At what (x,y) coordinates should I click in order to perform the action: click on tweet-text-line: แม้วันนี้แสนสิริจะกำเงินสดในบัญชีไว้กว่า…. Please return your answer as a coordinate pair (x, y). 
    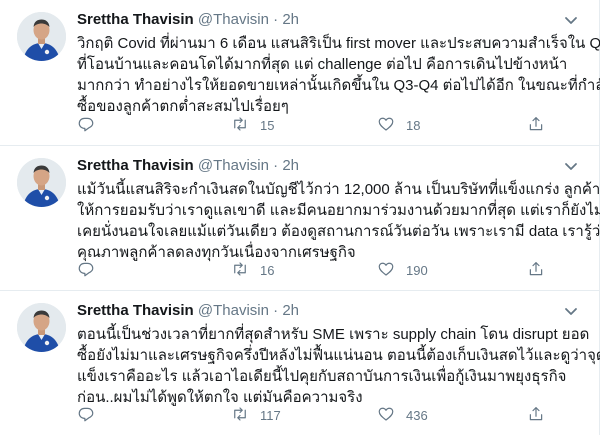
    Looking at the image, I should click on (338, 189).